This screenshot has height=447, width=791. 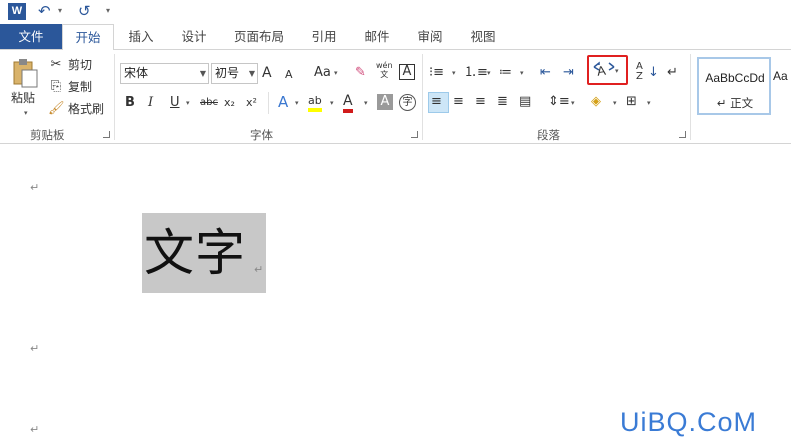 I want to click on sort-arrow-icon: ↓, so click(x=653, y=72).